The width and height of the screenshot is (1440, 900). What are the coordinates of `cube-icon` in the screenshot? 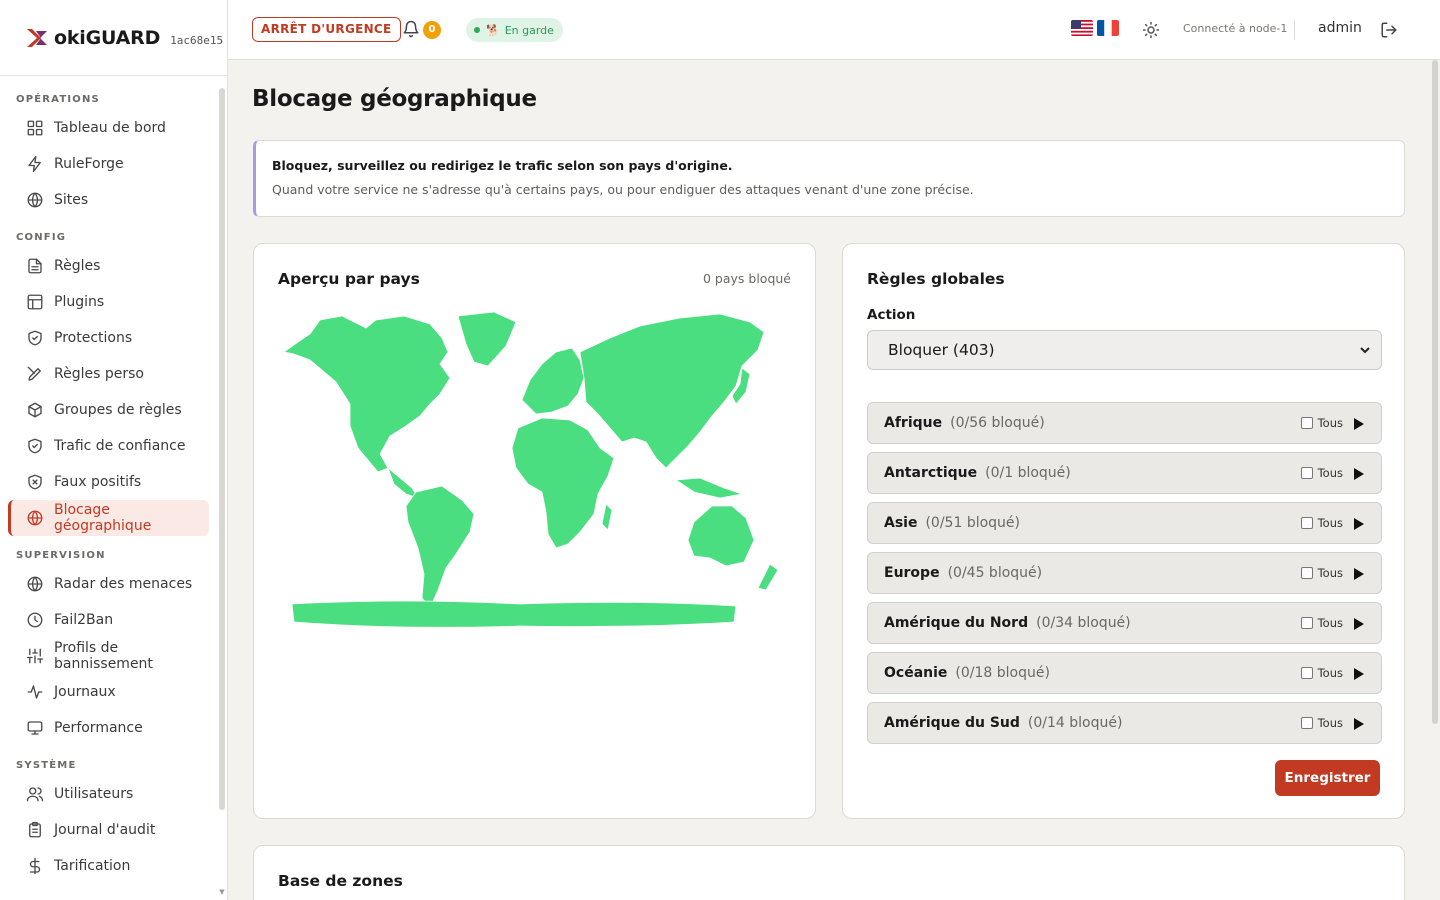 It's located at (35, 410).